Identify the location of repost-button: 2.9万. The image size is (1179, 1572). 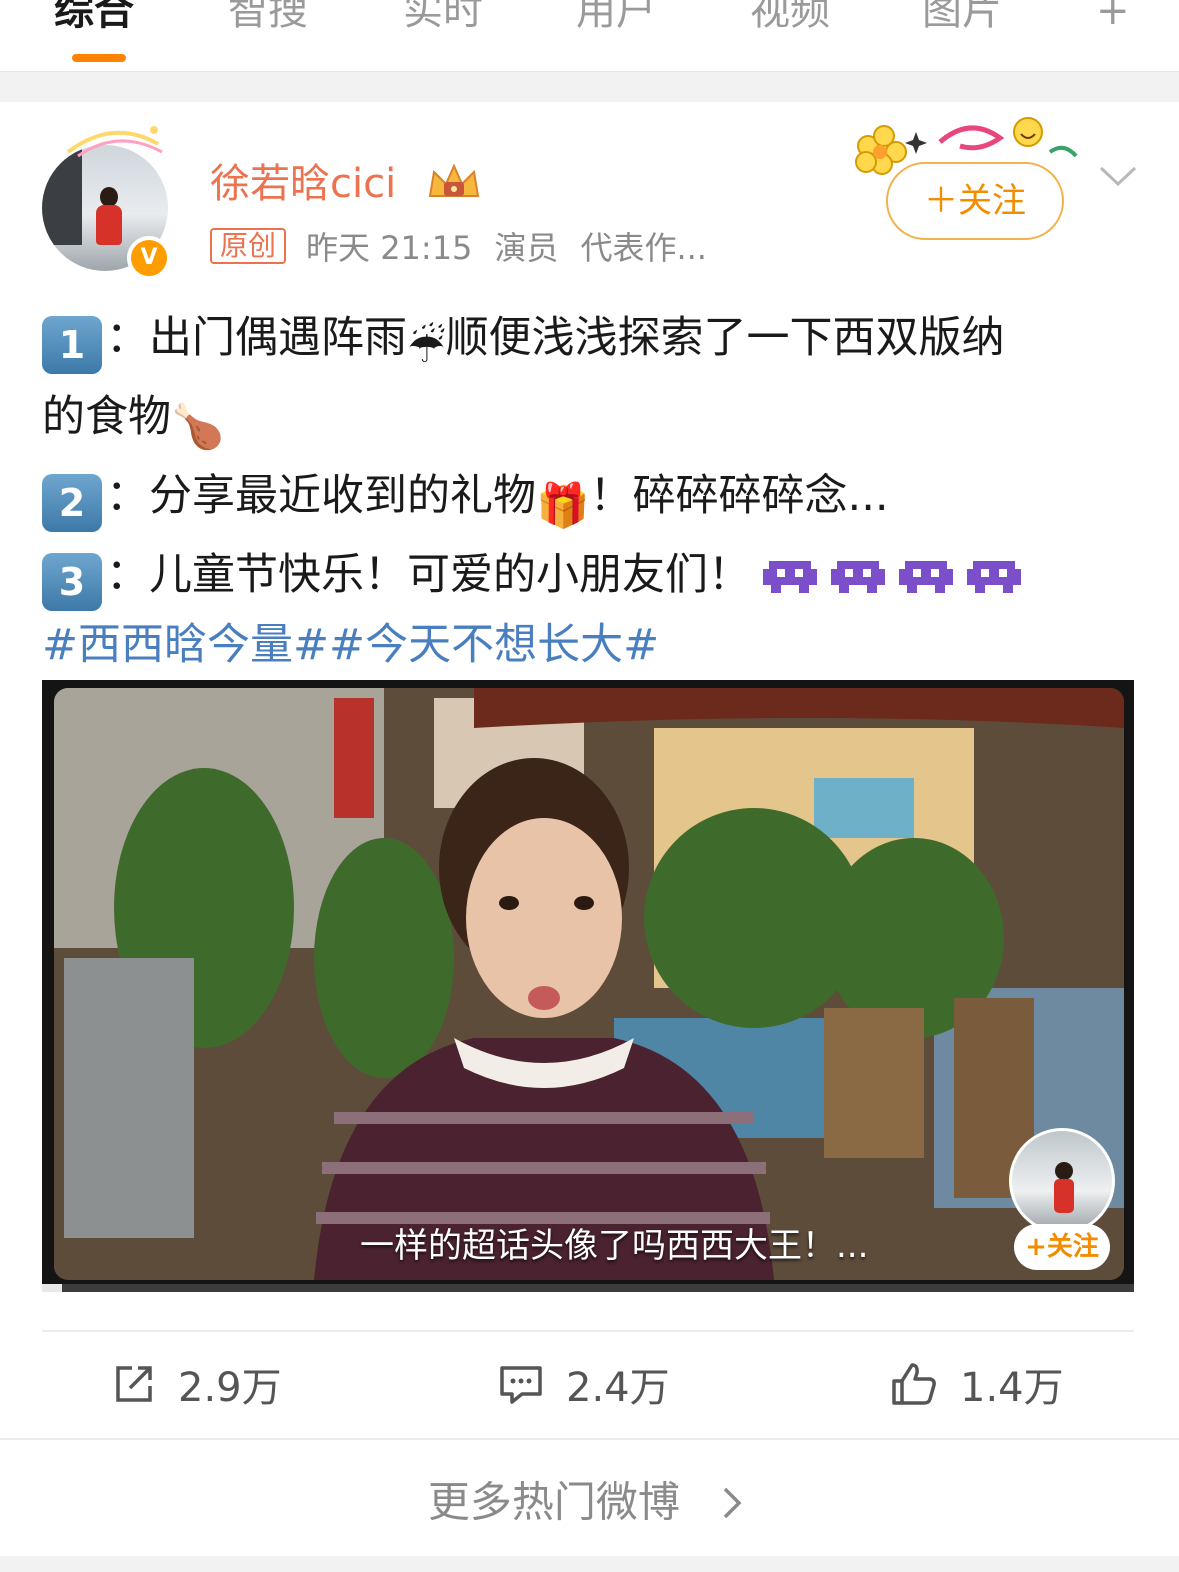
(197, 1384).